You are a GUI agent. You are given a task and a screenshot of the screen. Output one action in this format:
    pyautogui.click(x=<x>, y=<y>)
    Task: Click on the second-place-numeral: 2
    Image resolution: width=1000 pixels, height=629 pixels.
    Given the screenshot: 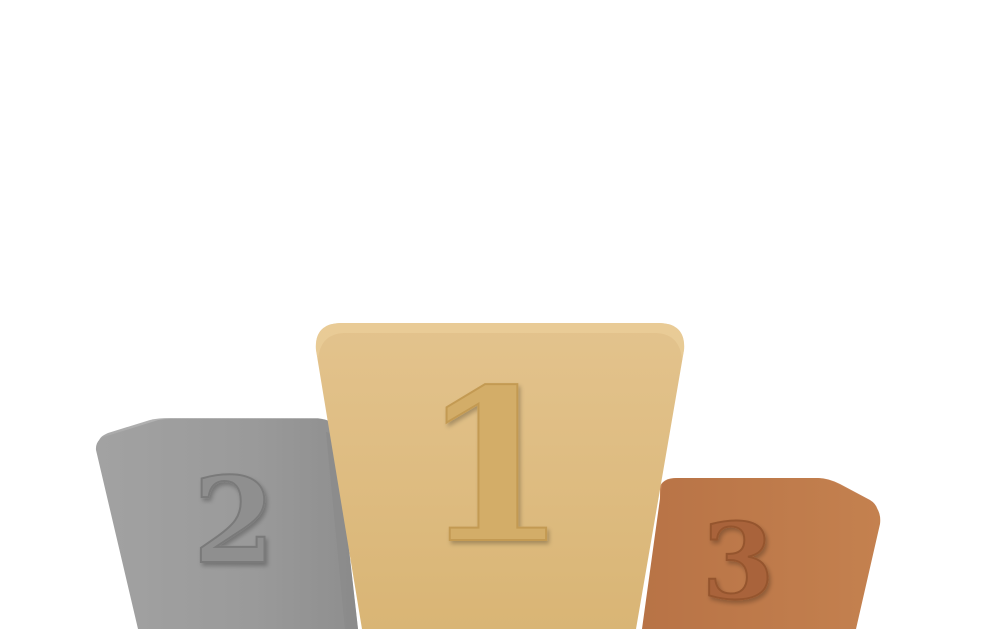 What is the action you would take?
    pyautogui.click(x=234, y=520)
    